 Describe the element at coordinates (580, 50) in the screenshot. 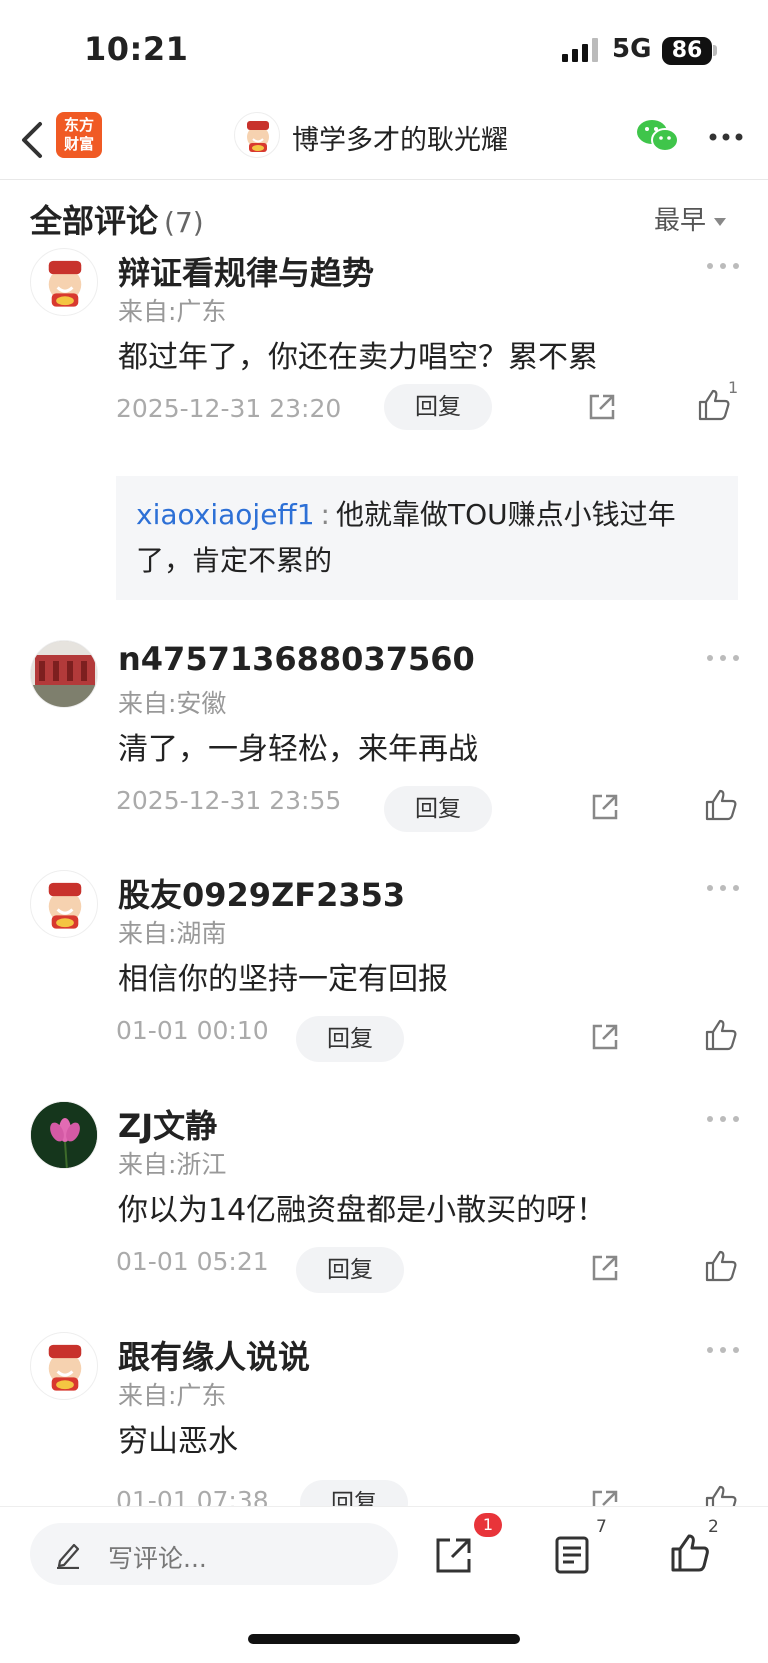

I see `signal-icon` at that location.